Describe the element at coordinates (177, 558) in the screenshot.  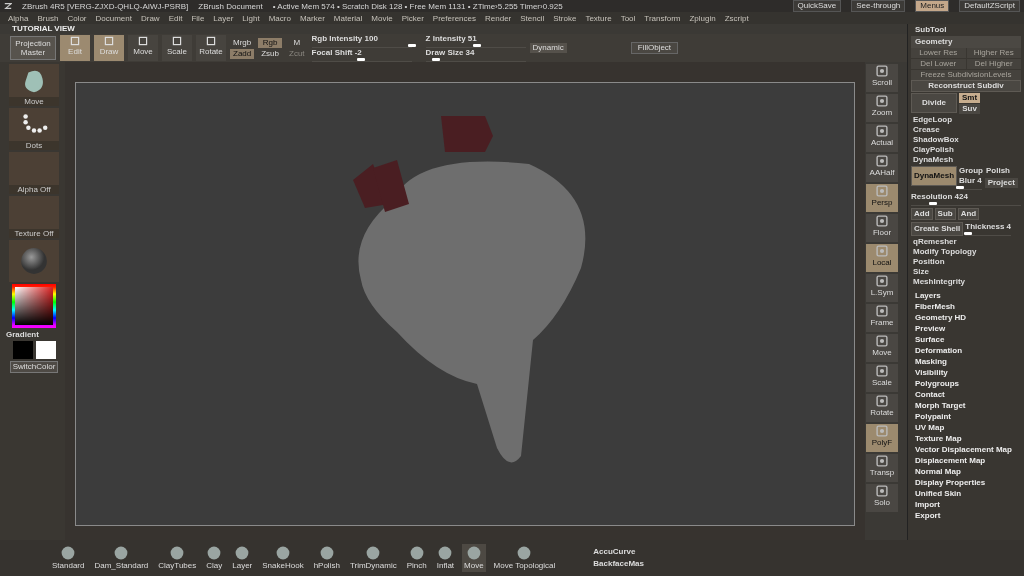
I see `brush-button: ClayTubes` at that location.